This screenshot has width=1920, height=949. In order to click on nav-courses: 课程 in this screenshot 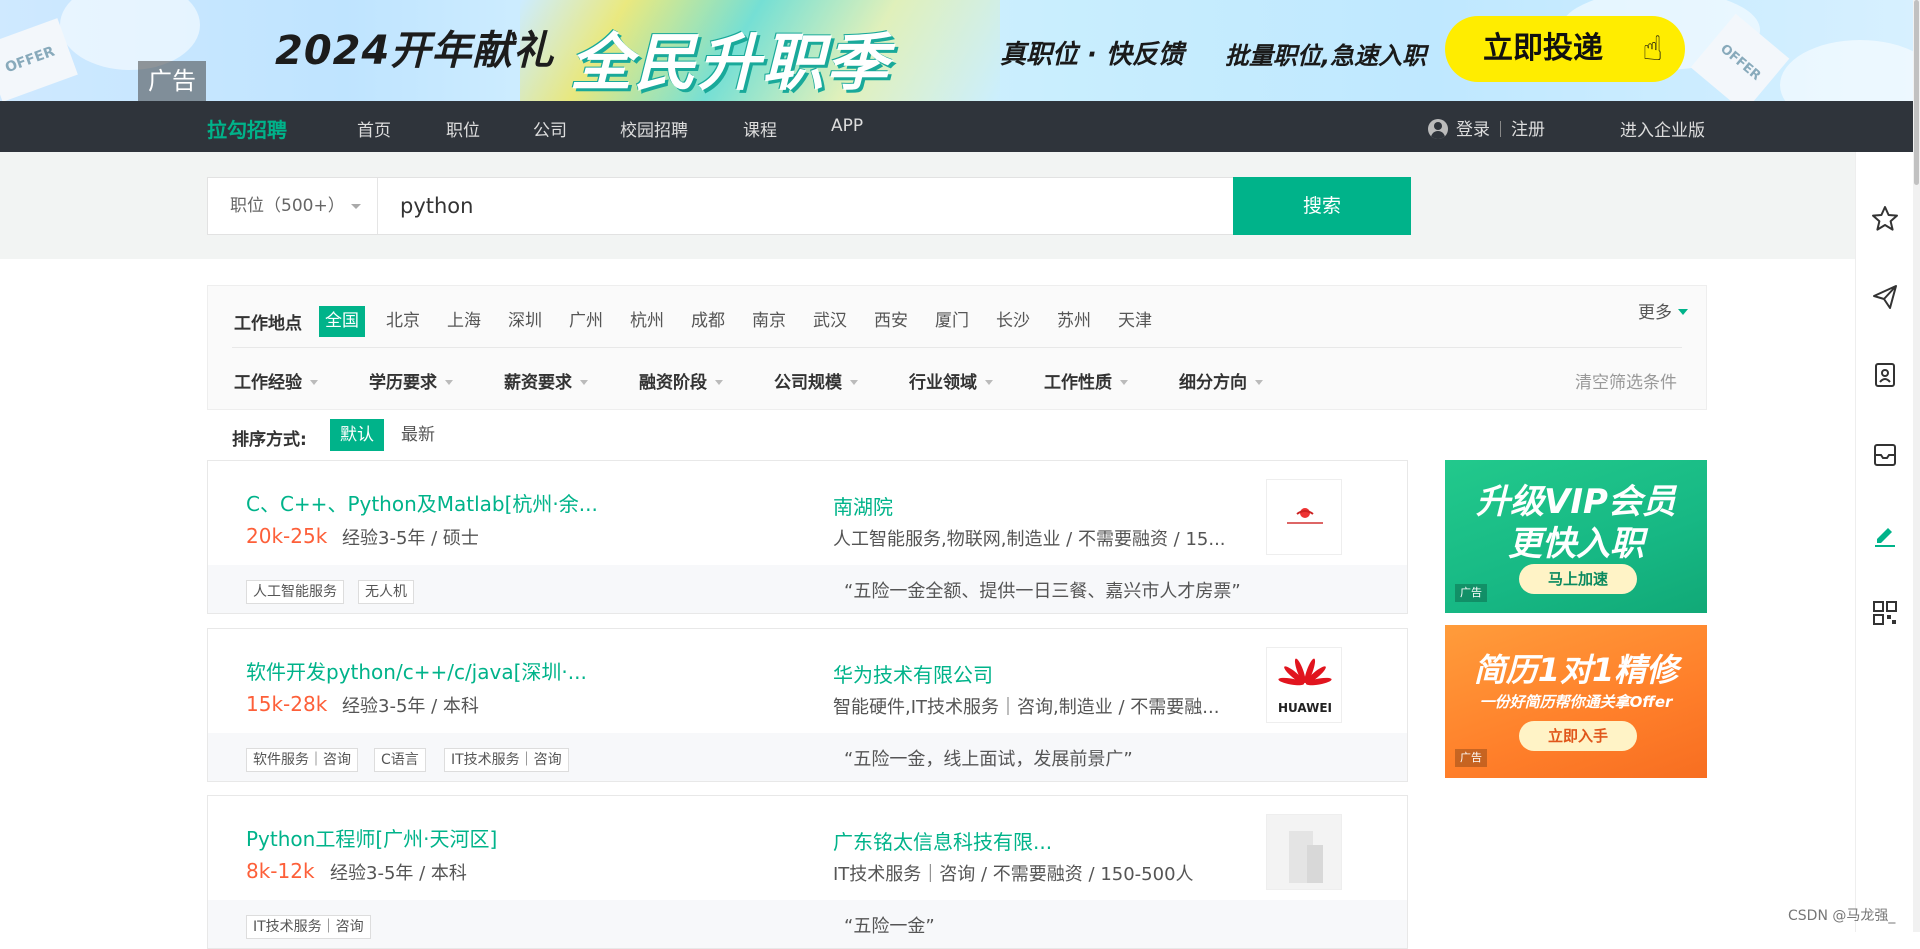, I will do `click(760, 128)`.